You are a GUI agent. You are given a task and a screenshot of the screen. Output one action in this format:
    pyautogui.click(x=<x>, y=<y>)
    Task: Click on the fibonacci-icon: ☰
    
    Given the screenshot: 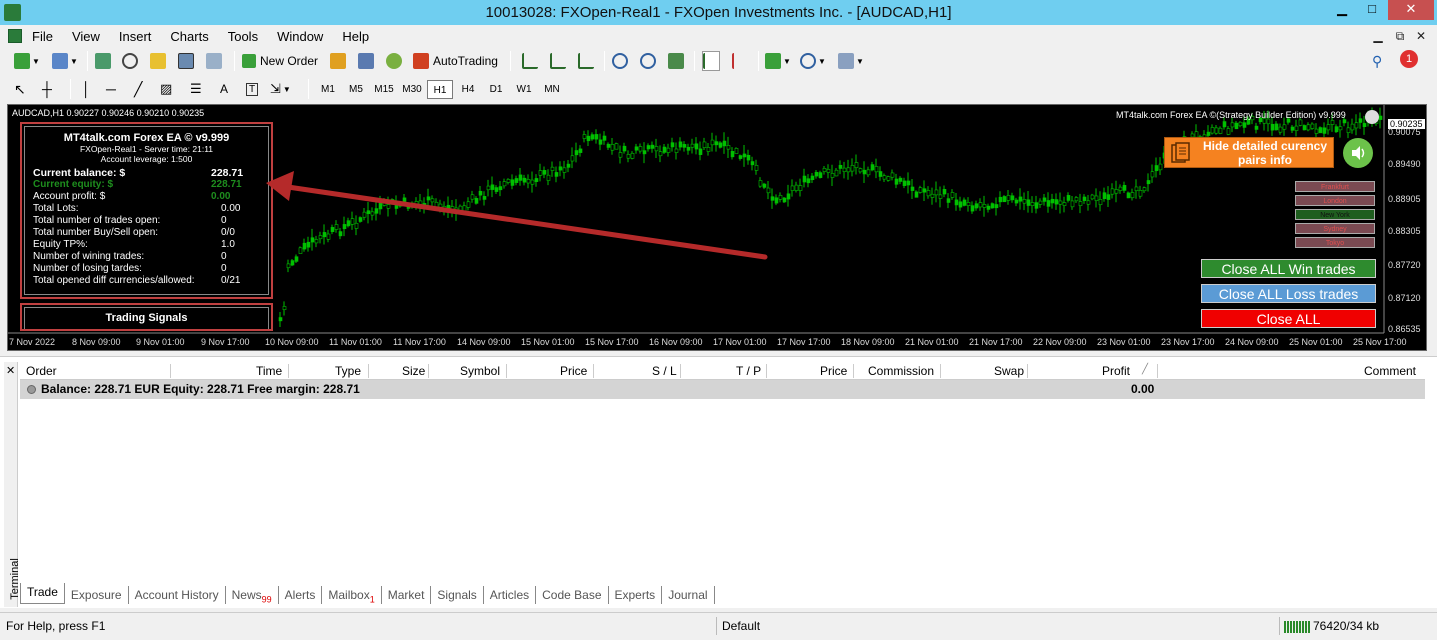 What is the action you would take?
    pyautogui.click(x=196, y=88)
    